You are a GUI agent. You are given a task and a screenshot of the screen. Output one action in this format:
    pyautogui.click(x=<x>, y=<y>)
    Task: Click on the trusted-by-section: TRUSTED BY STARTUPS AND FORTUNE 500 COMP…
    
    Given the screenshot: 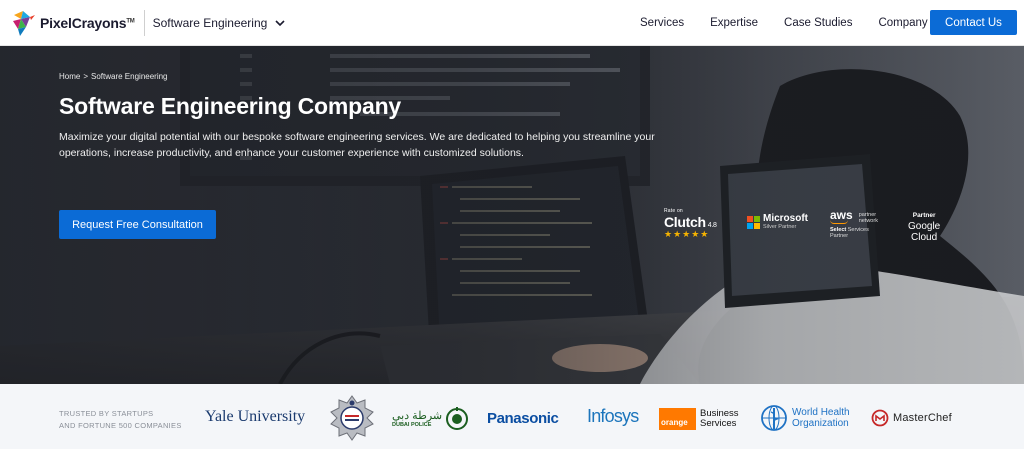 What is the action you would take?
    pyautogui.click(x=512, y=416)
    